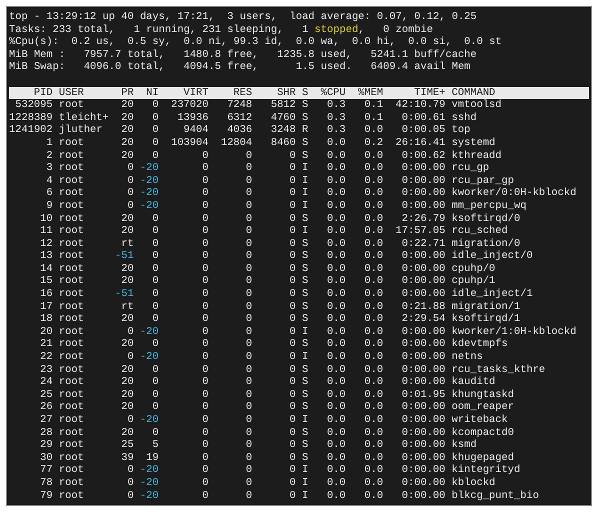  I want to click on table-cell-text: 18, so click(46, 319).